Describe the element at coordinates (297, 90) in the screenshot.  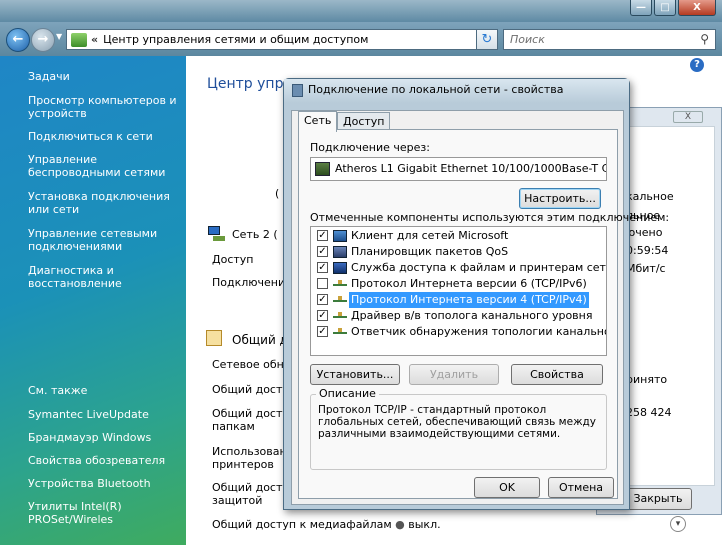
I see `network-adapter-icon` at that location.